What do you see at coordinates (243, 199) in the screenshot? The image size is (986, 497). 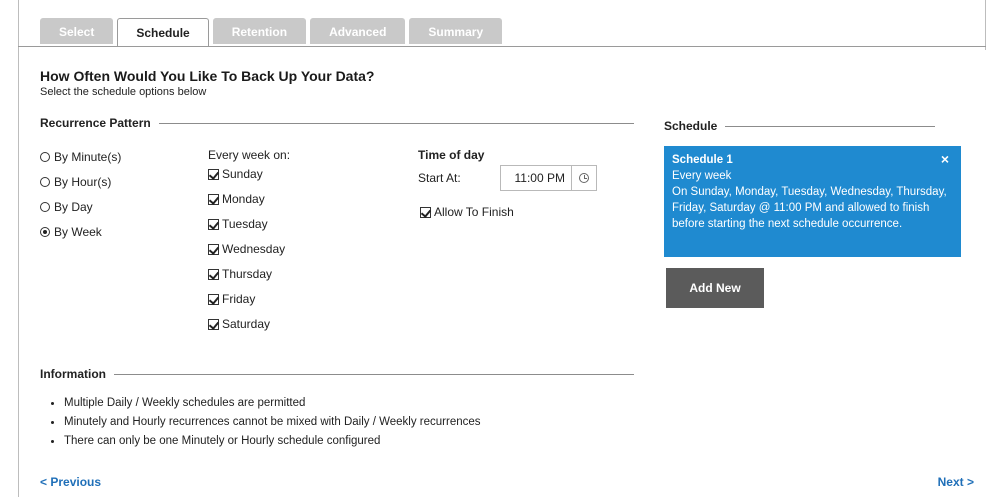 I see `checkbox-label: Monday` at bounding box center [243, 199].